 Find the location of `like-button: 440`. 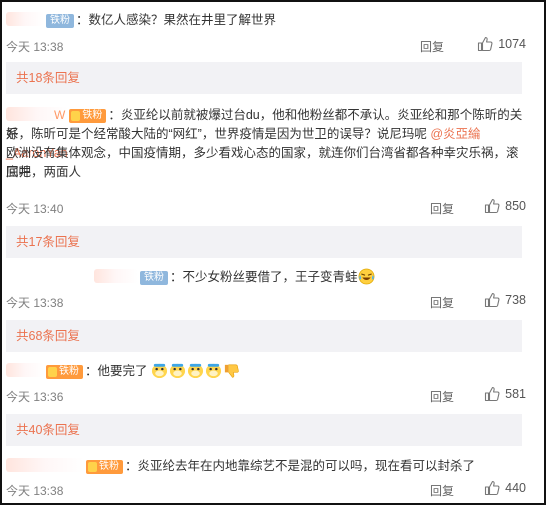

like-button: 440 is located at coordinates (505, 488).